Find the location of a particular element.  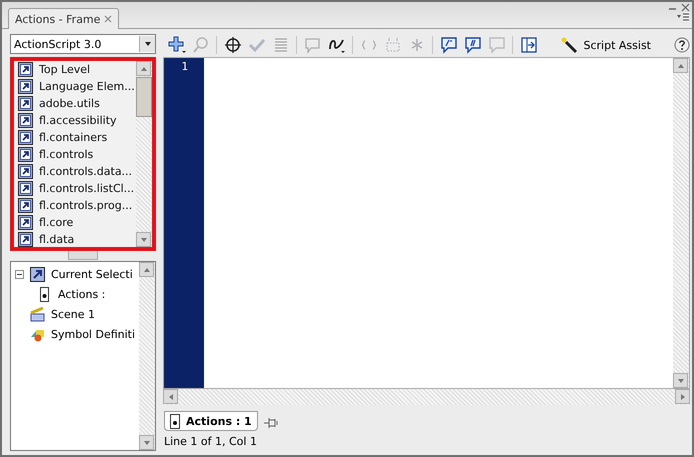

script-assist-button: Script Assist is located at coordinates (605, 45).